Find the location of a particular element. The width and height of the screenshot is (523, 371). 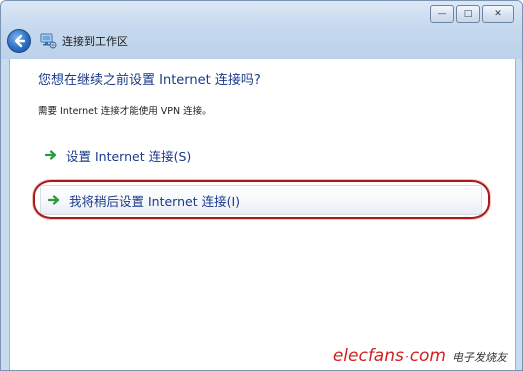

back-arrow-icon is located at coordinates (20, 41).